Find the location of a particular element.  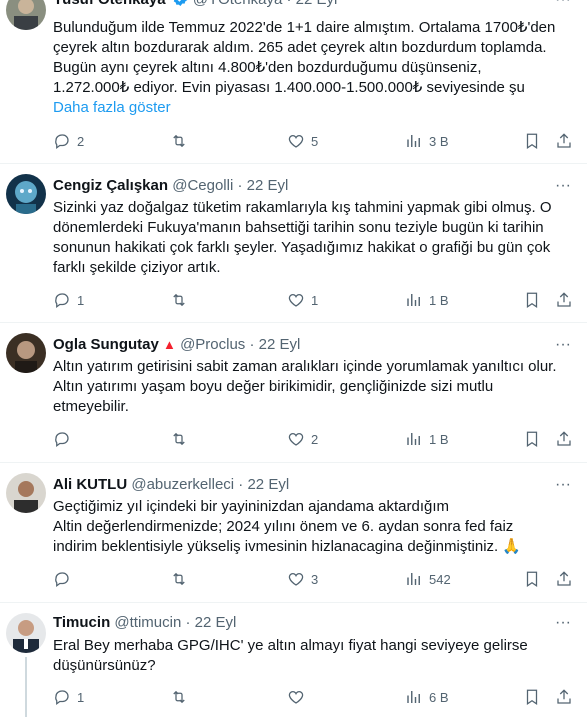

display-name: Ali KUTLU is located at coordinates (90, 484).